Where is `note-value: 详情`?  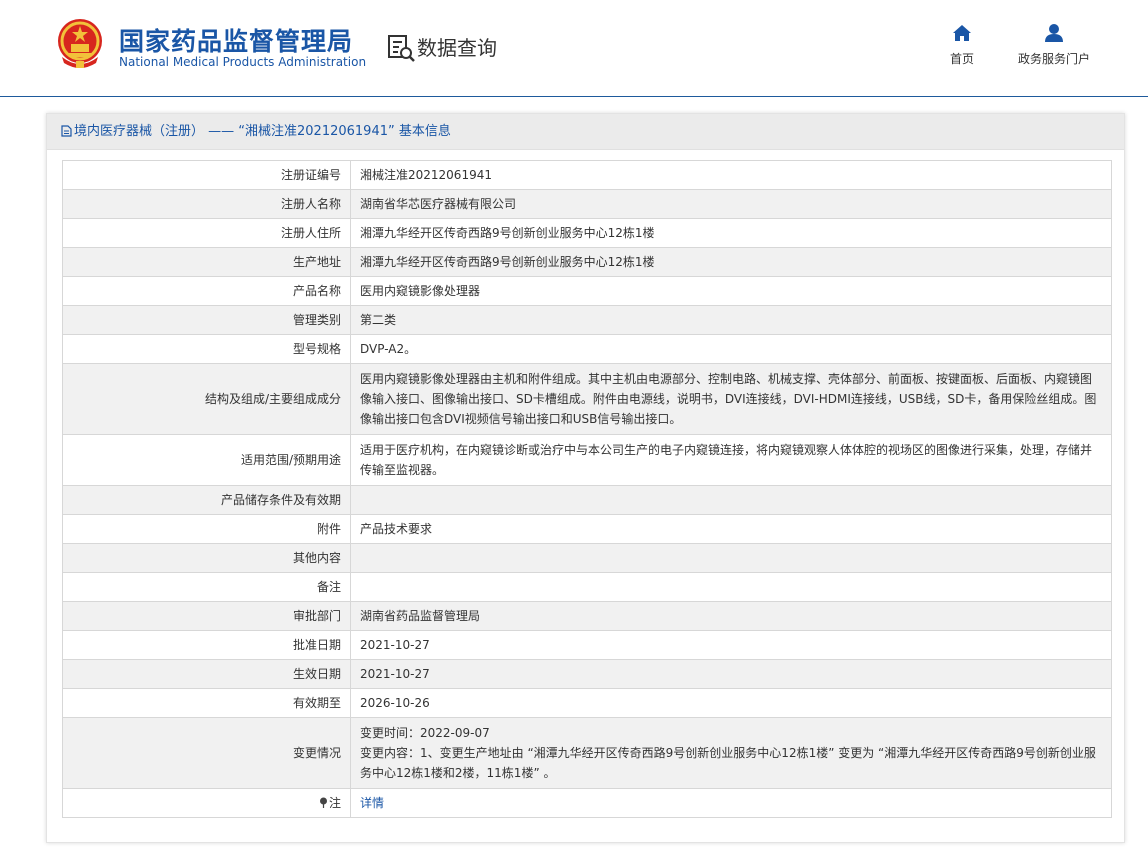 note-value: 详情 is located at coordinates (731, 803).